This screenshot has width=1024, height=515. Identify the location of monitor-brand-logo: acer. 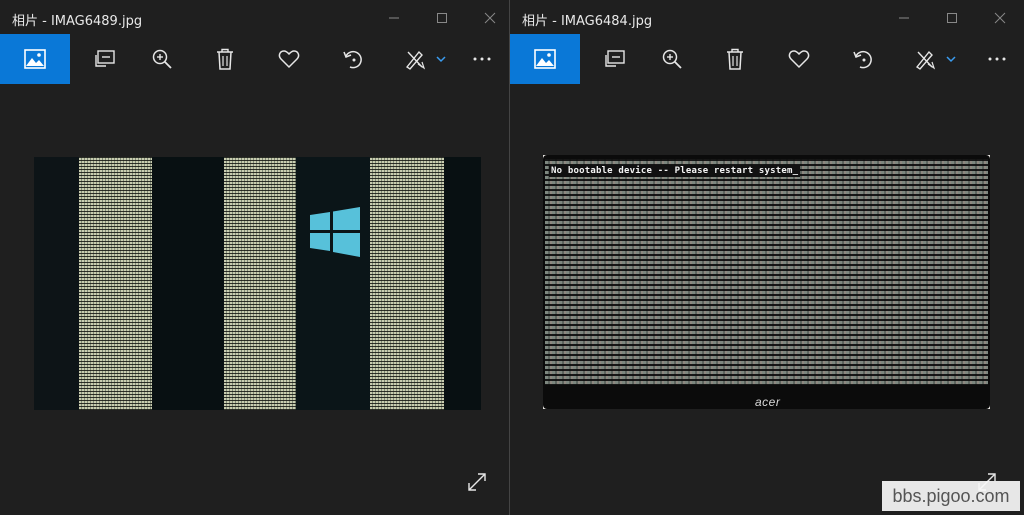
(768, 402).